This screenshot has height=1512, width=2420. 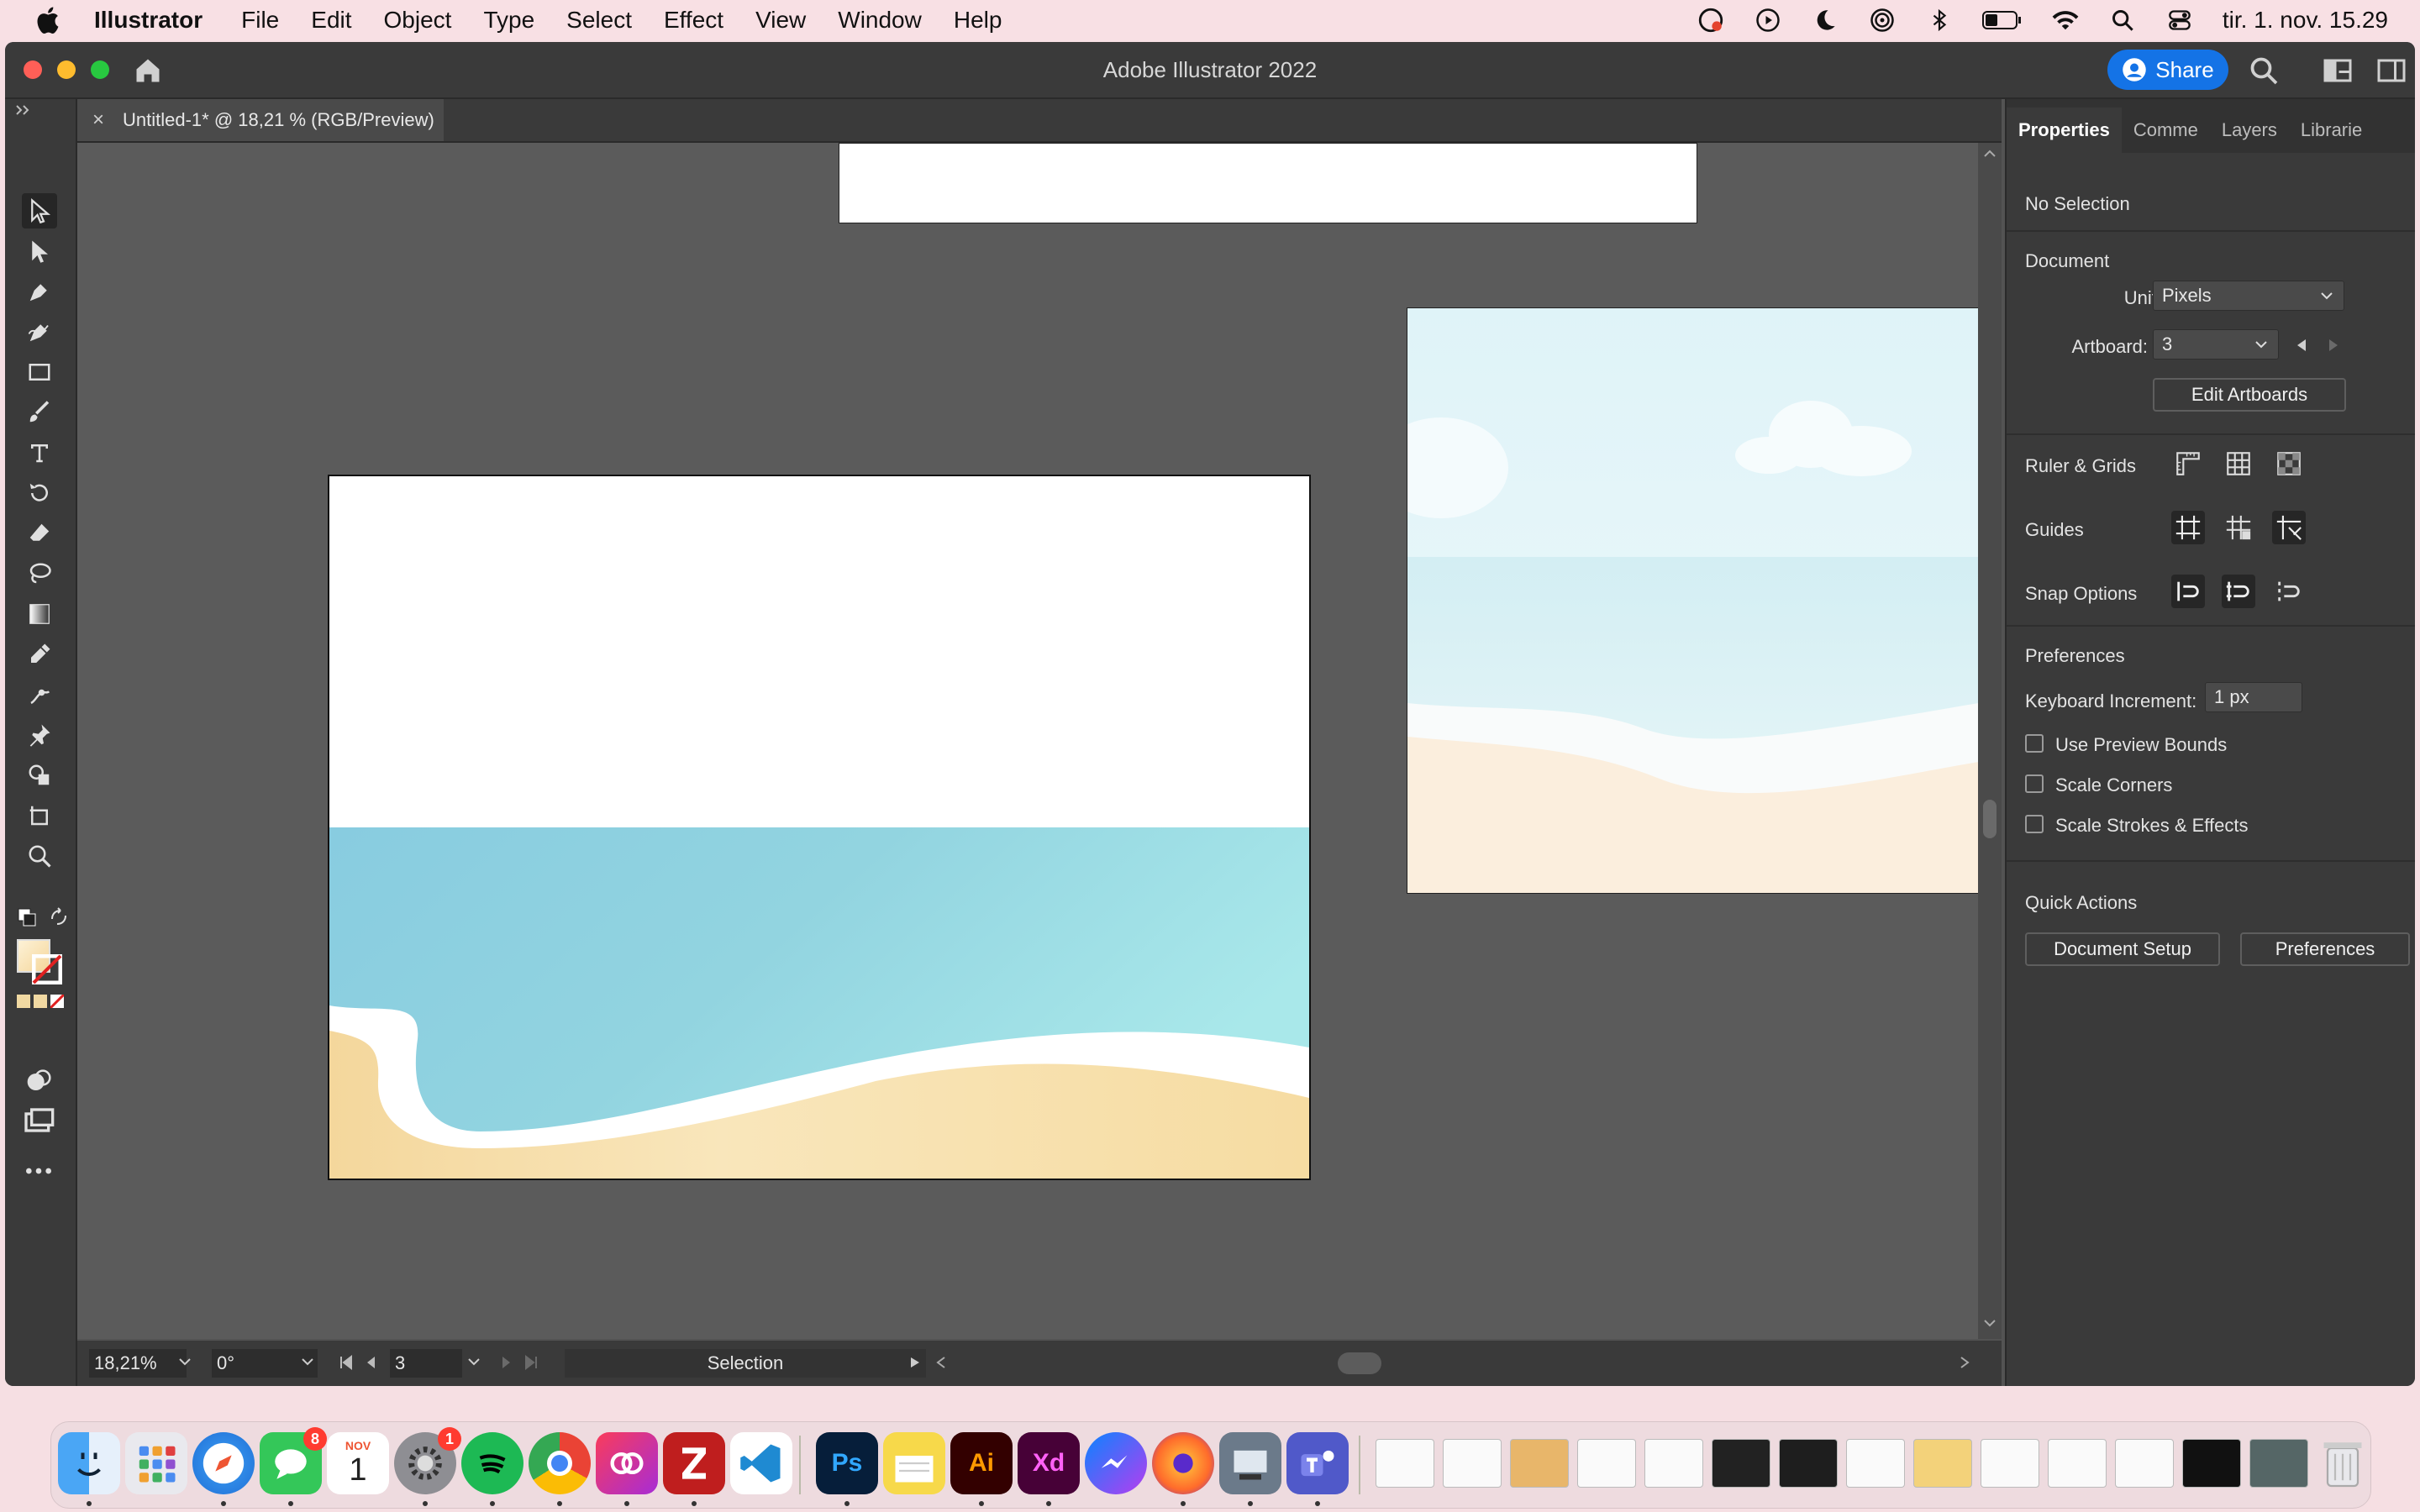 I want to click on paintbrush-tool, so click(x=39, y=412).